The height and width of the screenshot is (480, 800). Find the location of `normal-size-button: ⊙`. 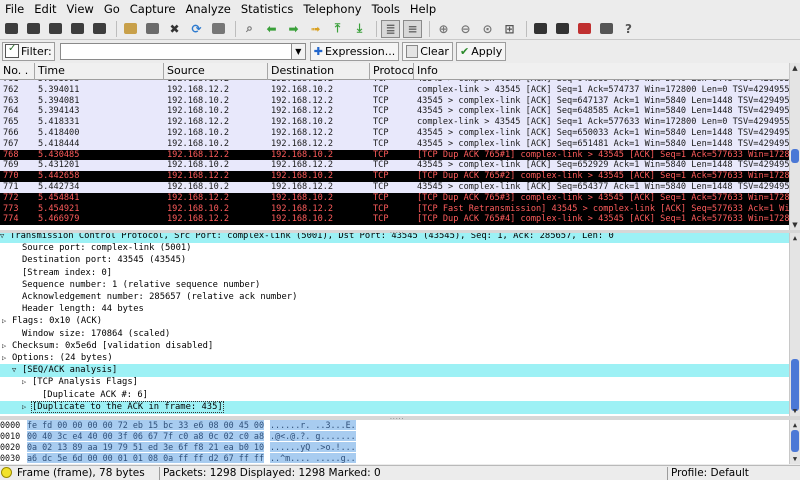

normal-size-button: ⊙ is located at coordinates (487, 29).